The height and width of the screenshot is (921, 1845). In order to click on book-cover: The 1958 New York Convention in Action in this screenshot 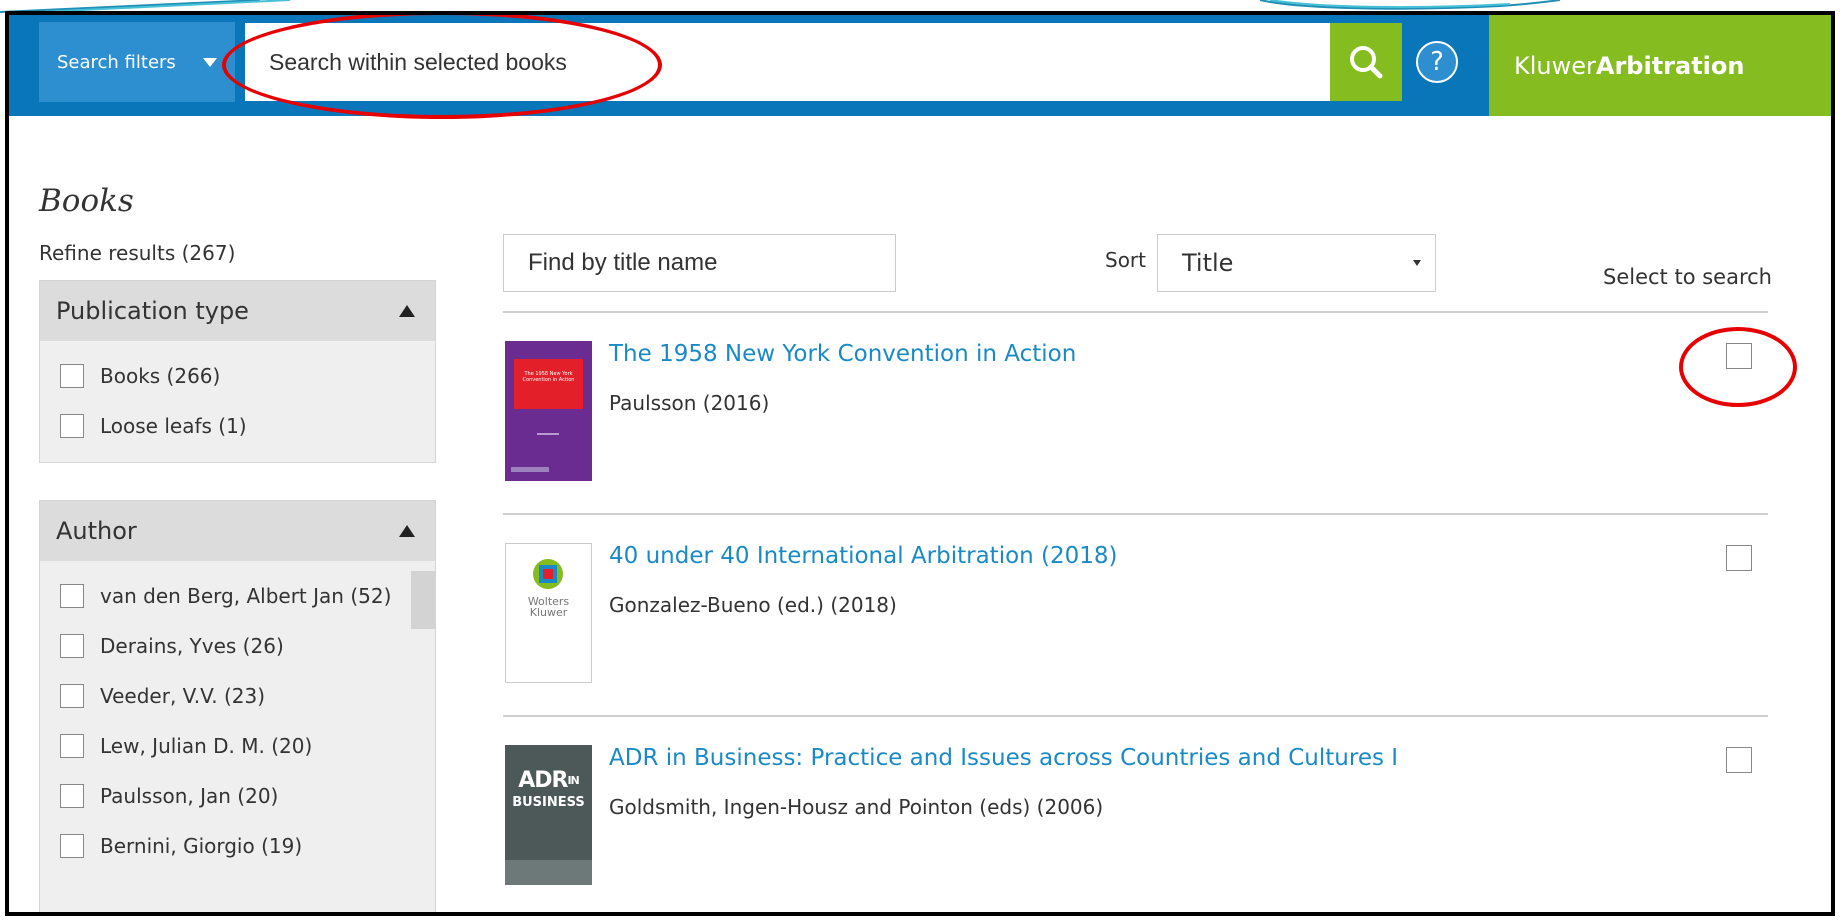, I will do `click(548, 411)`.